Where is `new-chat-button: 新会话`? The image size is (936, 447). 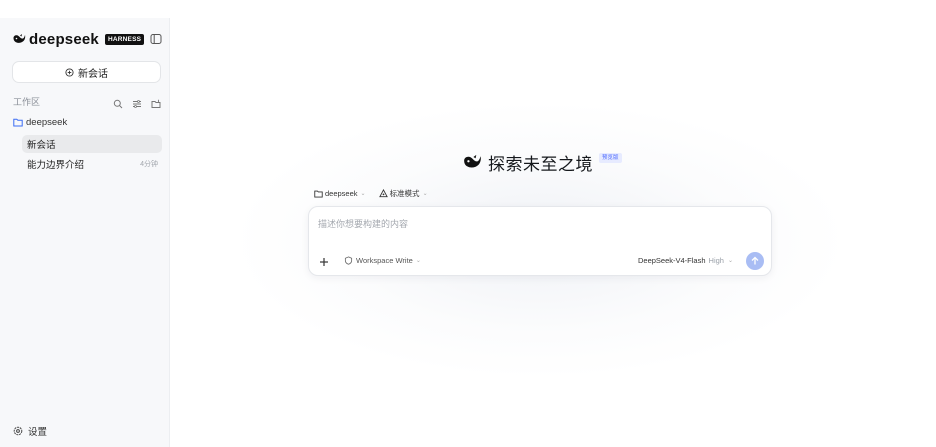 new-chat-button: 新会话 is located at coordinates (86, 72).